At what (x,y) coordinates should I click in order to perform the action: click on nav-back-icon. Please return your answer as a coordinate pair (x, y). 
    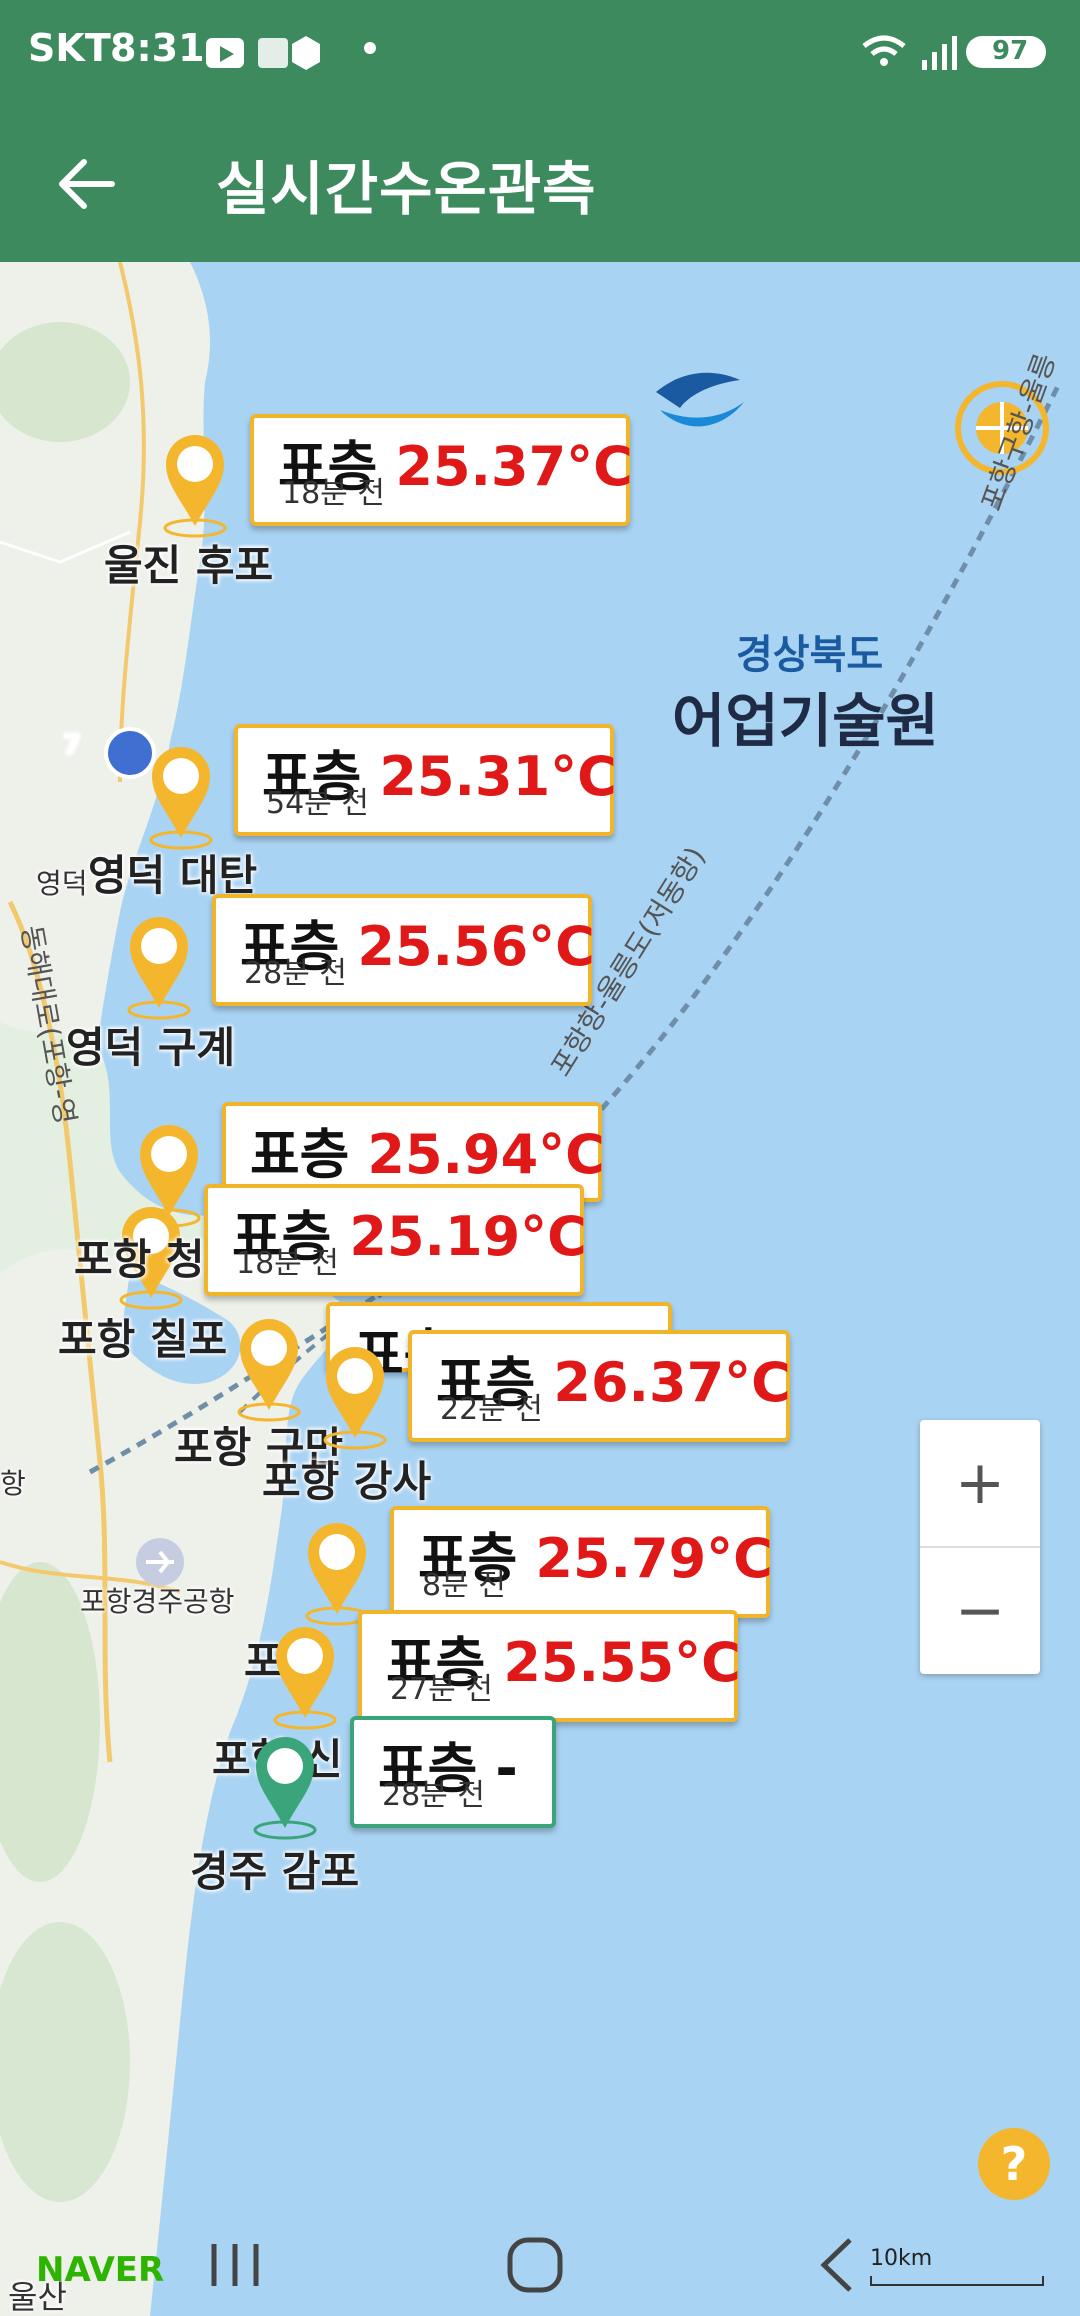
    Looking at the image, I should click on (841, 2265).